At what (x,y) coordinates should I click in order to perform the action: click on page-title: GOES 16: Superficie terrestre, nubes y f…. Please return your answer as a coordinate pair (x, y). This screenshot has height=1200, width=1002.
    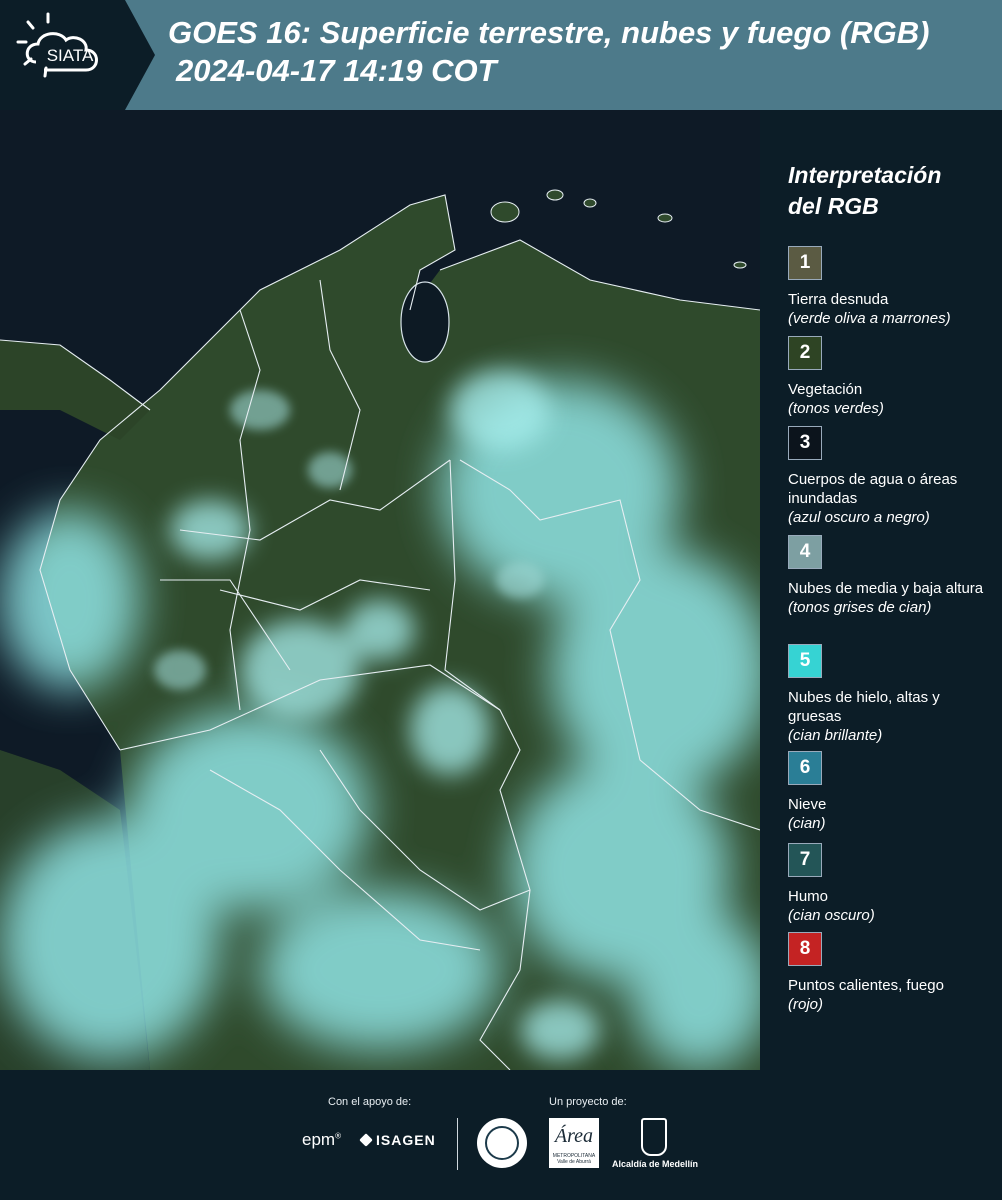
    Looking at the image, I should click on (548, 52).